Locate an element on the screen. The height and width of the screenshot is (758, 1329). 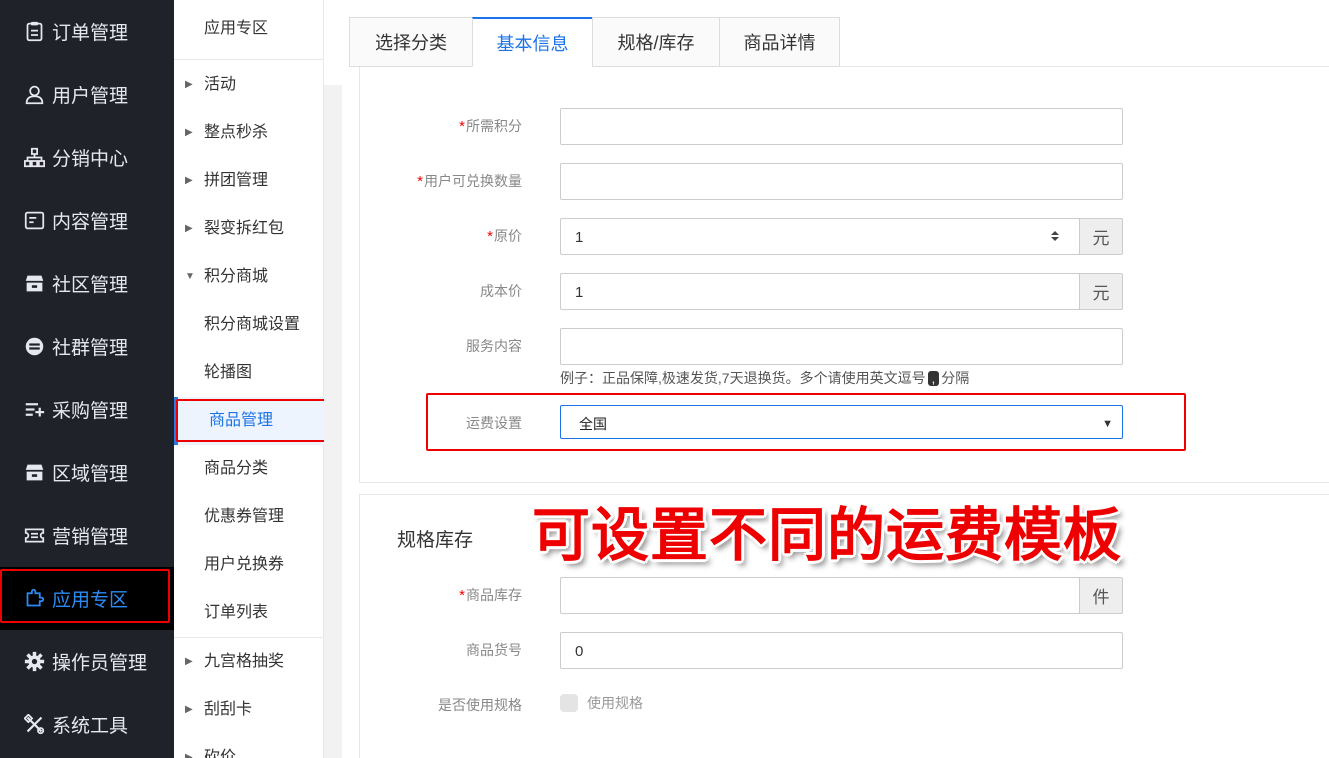
sidebar-item-orders: 订单管理 is located at coordinates (87, 31).